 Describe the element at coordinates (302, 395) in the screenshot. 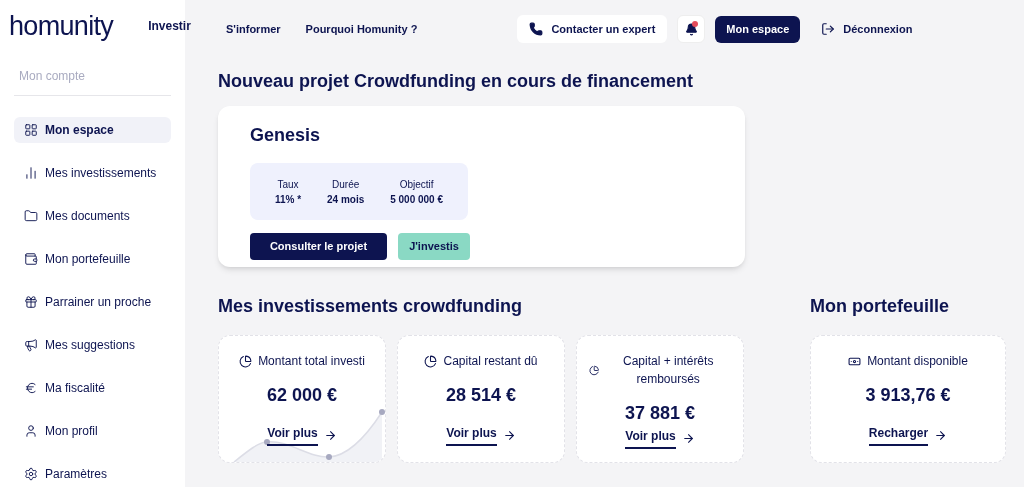

I see `stat-amount: 62 000 €` at that location.